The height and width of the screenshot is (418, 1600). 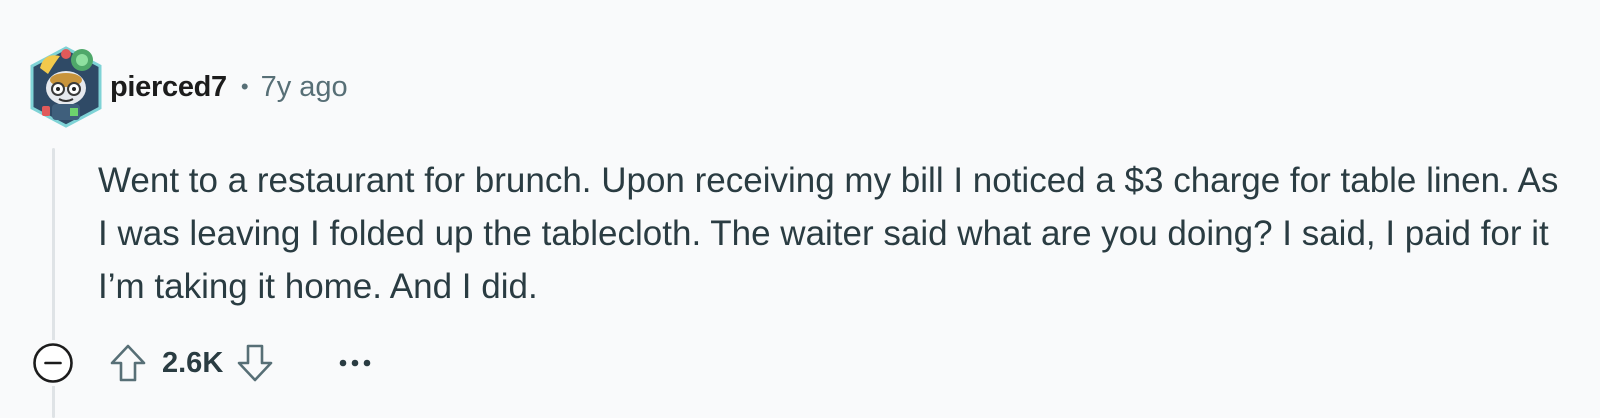 I want to click on comment-header: pierced7 • 7y ago, so click(x=187, y=87).